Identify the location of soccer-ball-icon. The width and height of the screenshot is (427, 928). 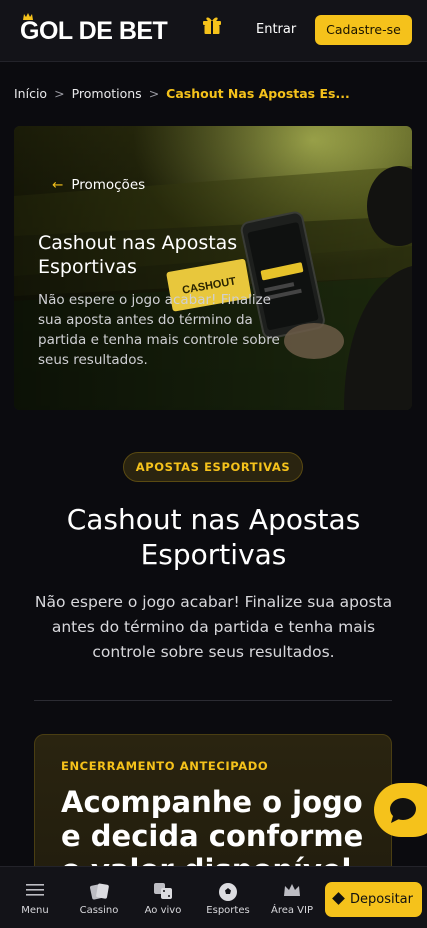
(228, 892).